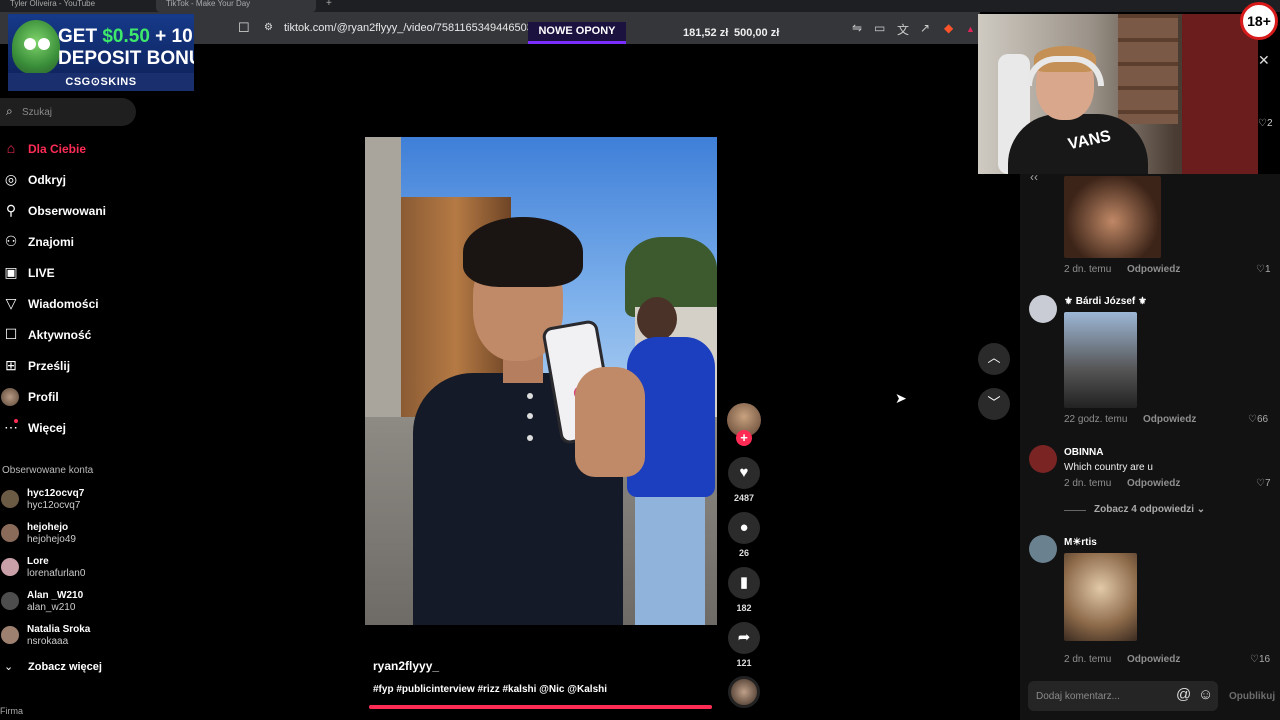 The height and width of the screenshot is (720, 1280). Describe the element at coordinates (1075, 510) in the screenshot. I see `divider` at that location.